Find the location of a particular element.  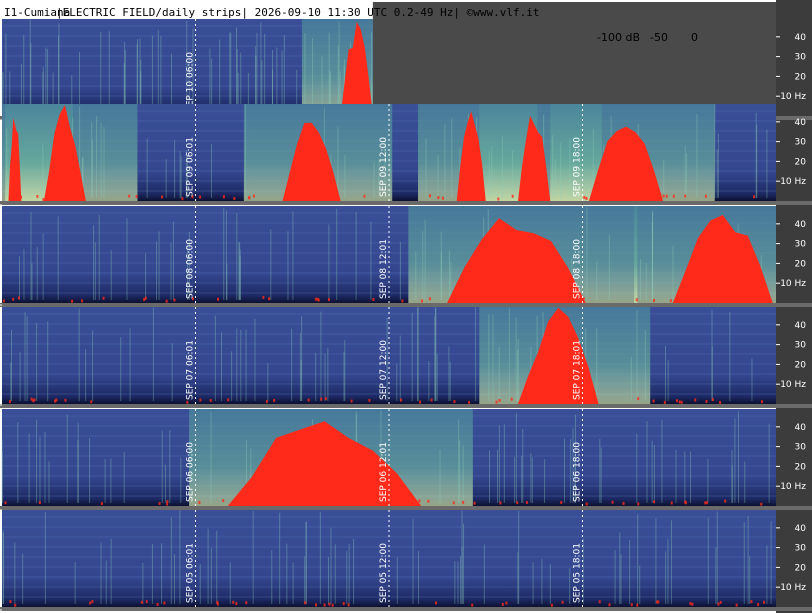

time-marker-label: SEP 10 06:00 is located at coordinates (191, 82).